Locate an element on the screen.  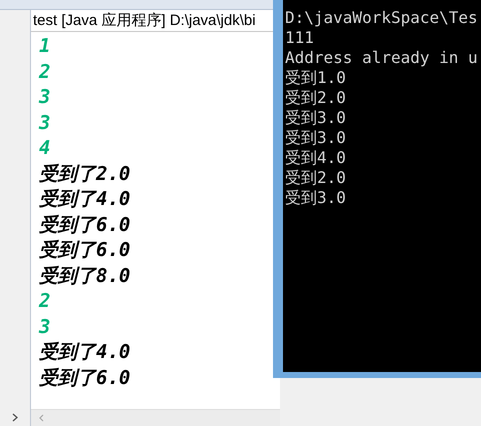
terminal-line: 111 is located at coordinates (300, 38).